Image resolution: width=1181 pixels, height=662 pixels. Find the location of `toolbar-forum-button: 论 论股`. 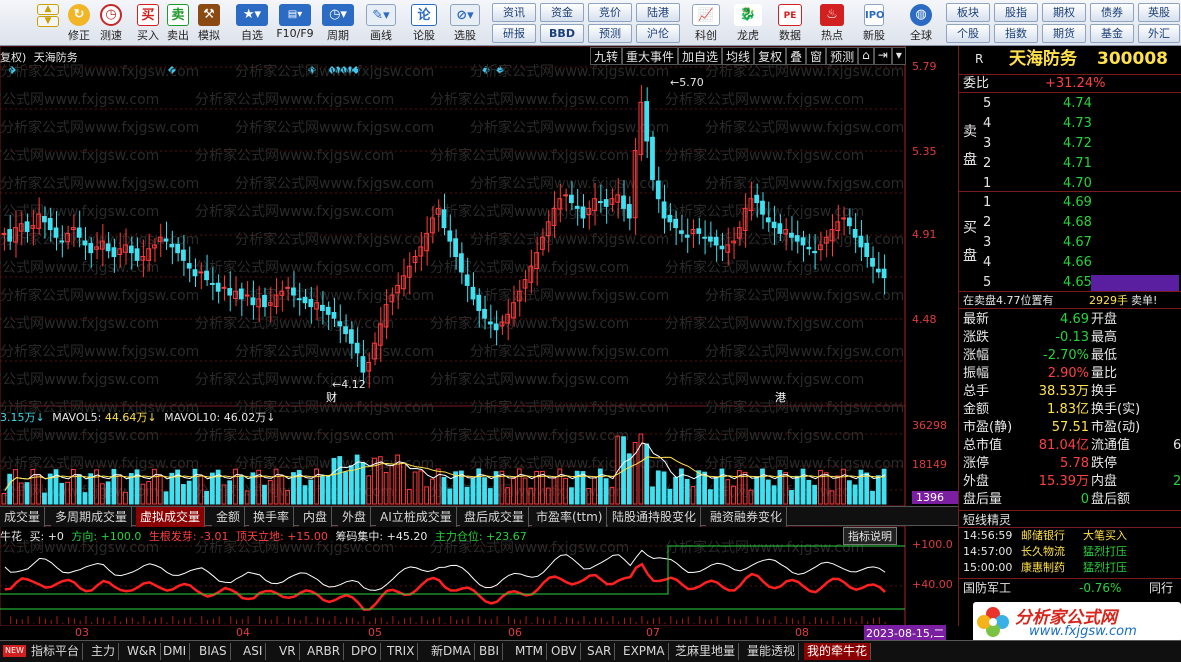

toolbar-forum-button: 论 论股 is located at coordinates (424, 23).